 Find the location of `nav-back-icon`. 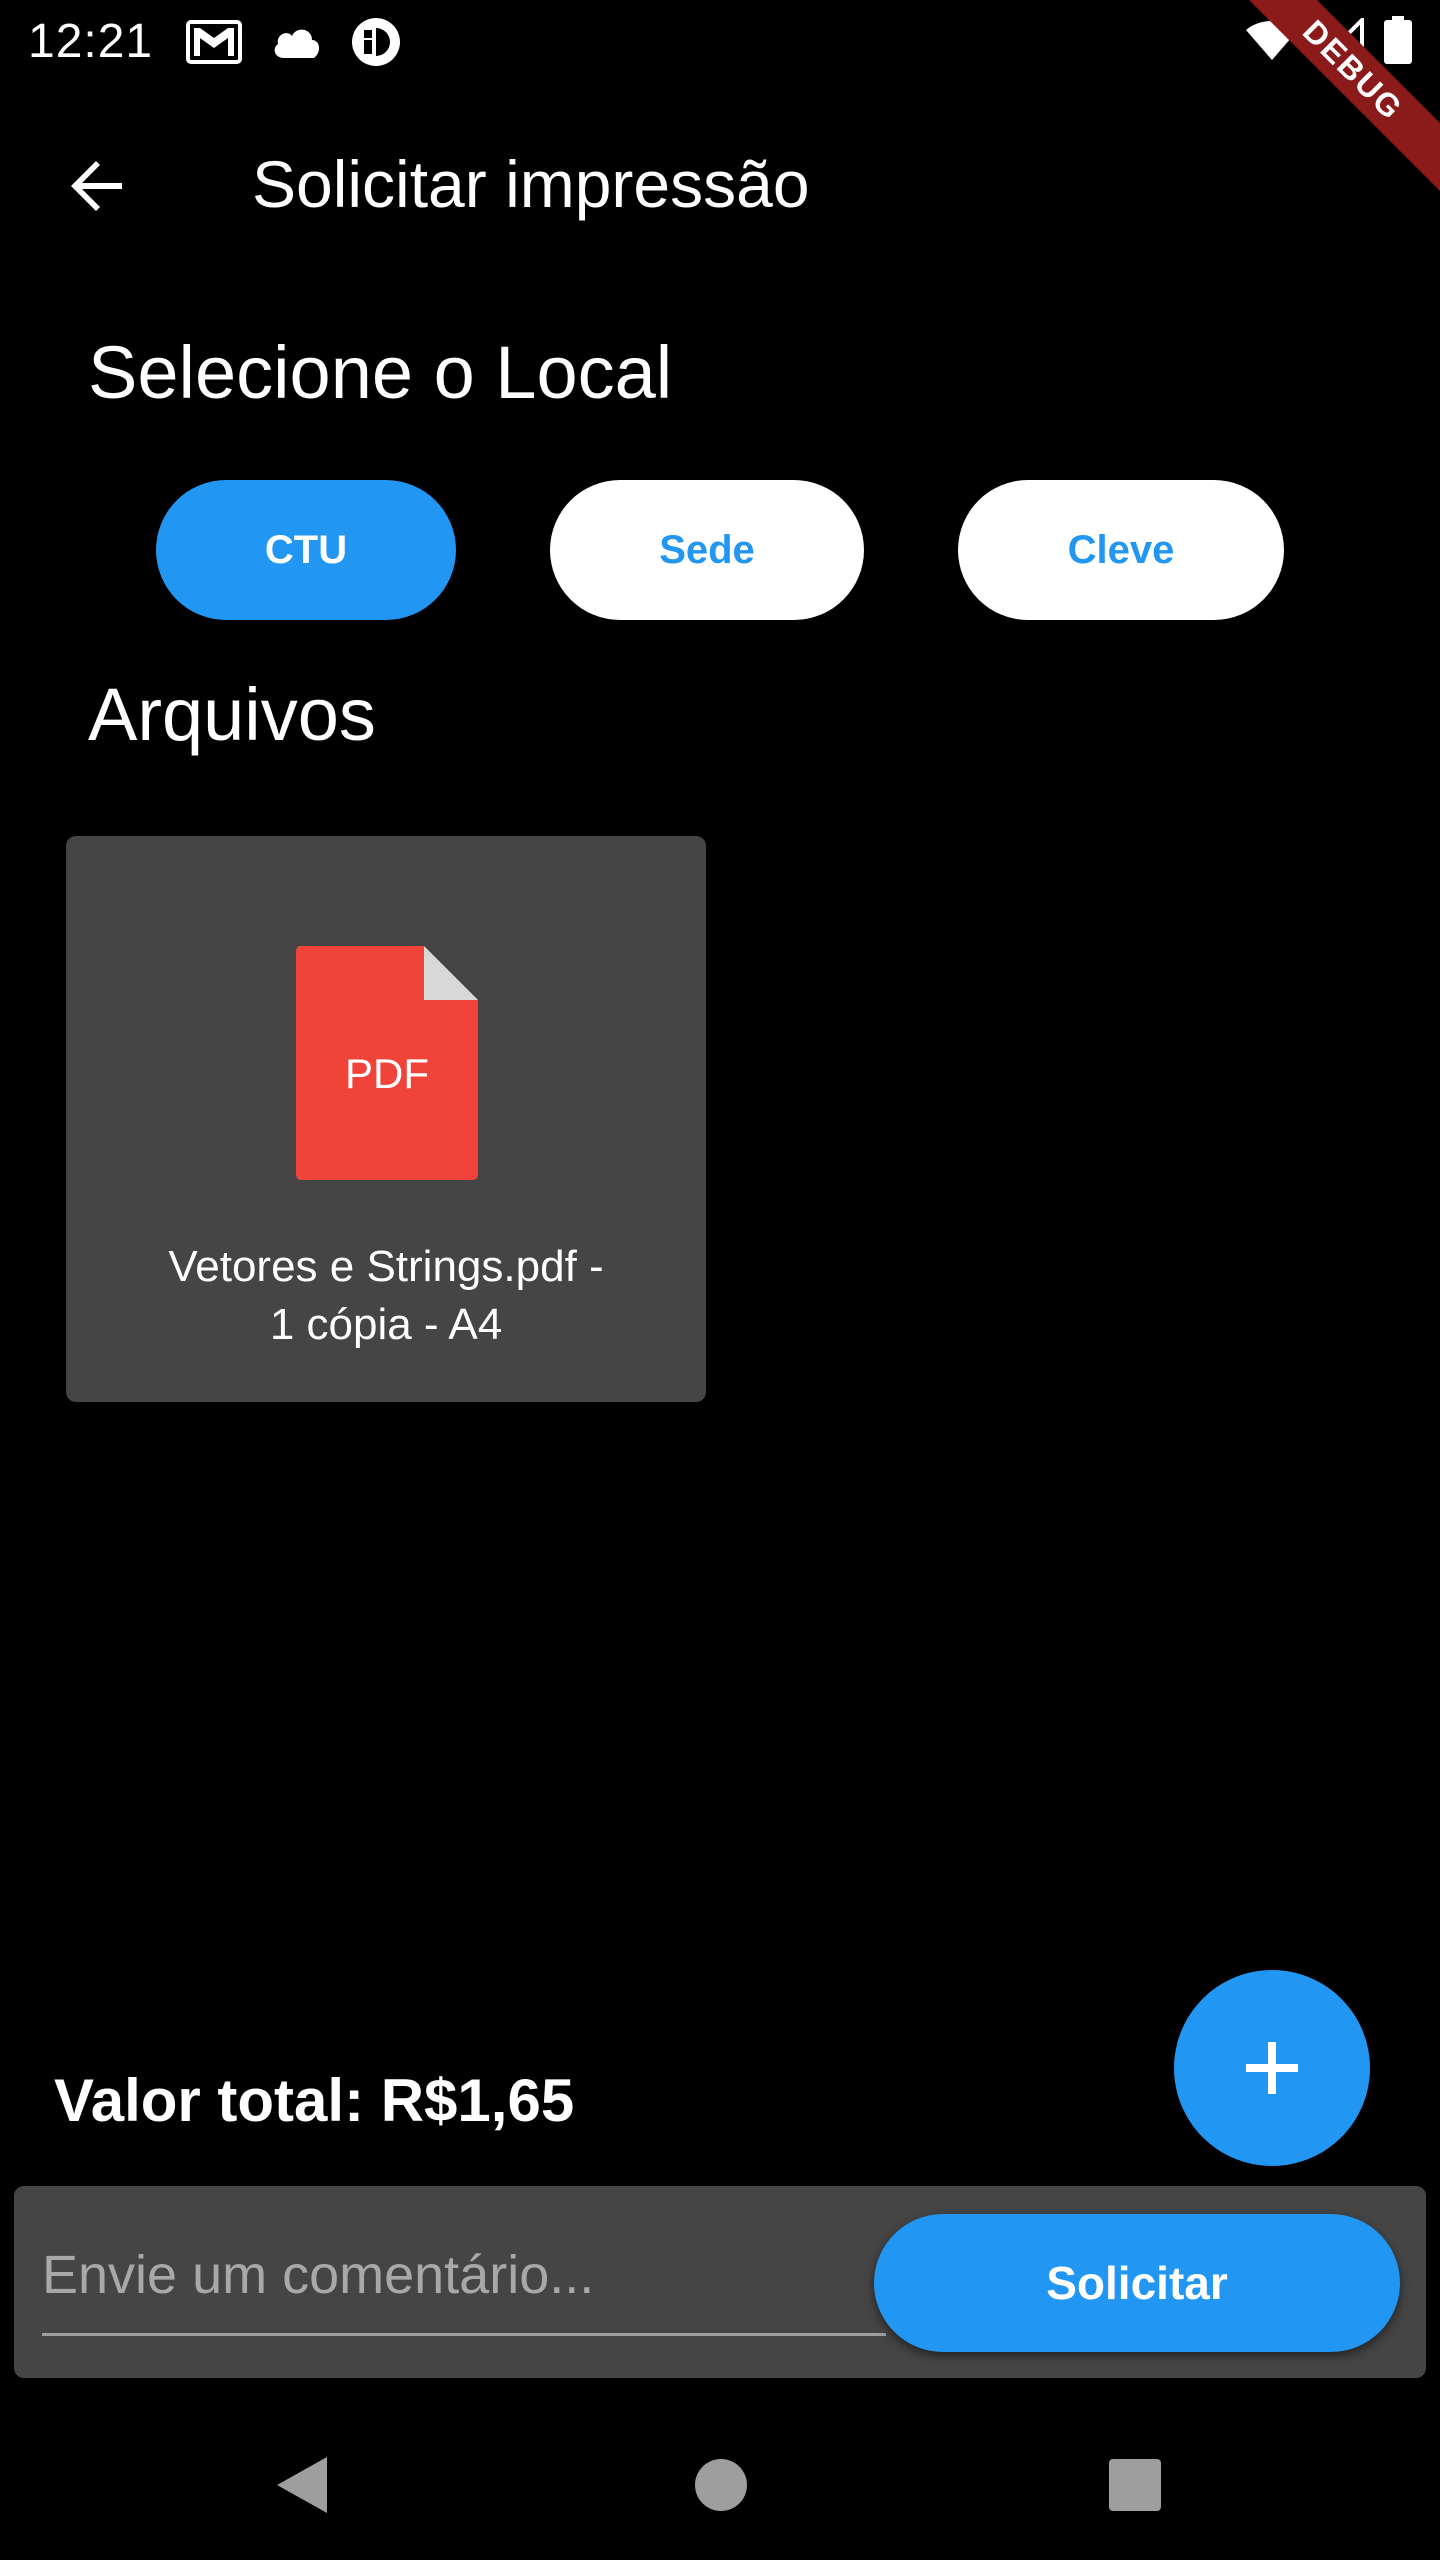

nav-back-icon is located at coordinates (302, 2485).